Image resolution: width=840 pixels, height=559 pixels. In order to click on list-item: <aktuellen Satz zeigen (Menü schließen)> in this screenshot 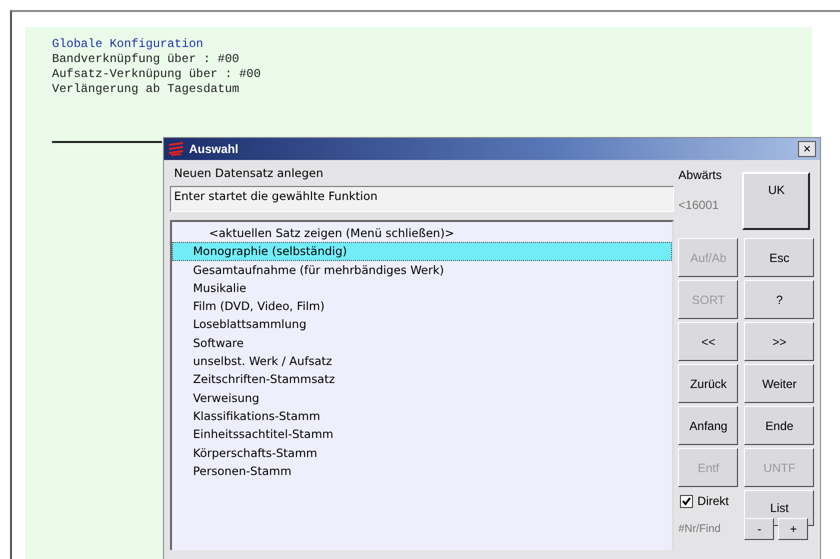, I will do `click(422, 233)`.